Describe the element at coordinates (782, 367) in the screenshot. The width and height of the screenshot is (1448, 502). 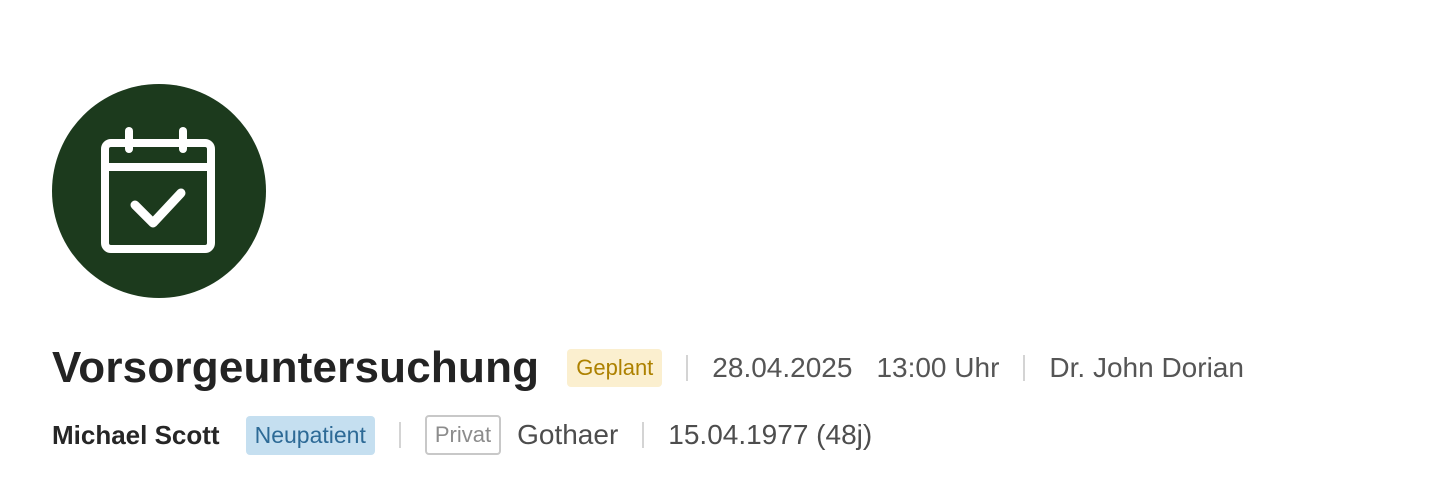
I see `appointment-date: 28.04.2025` at that location.